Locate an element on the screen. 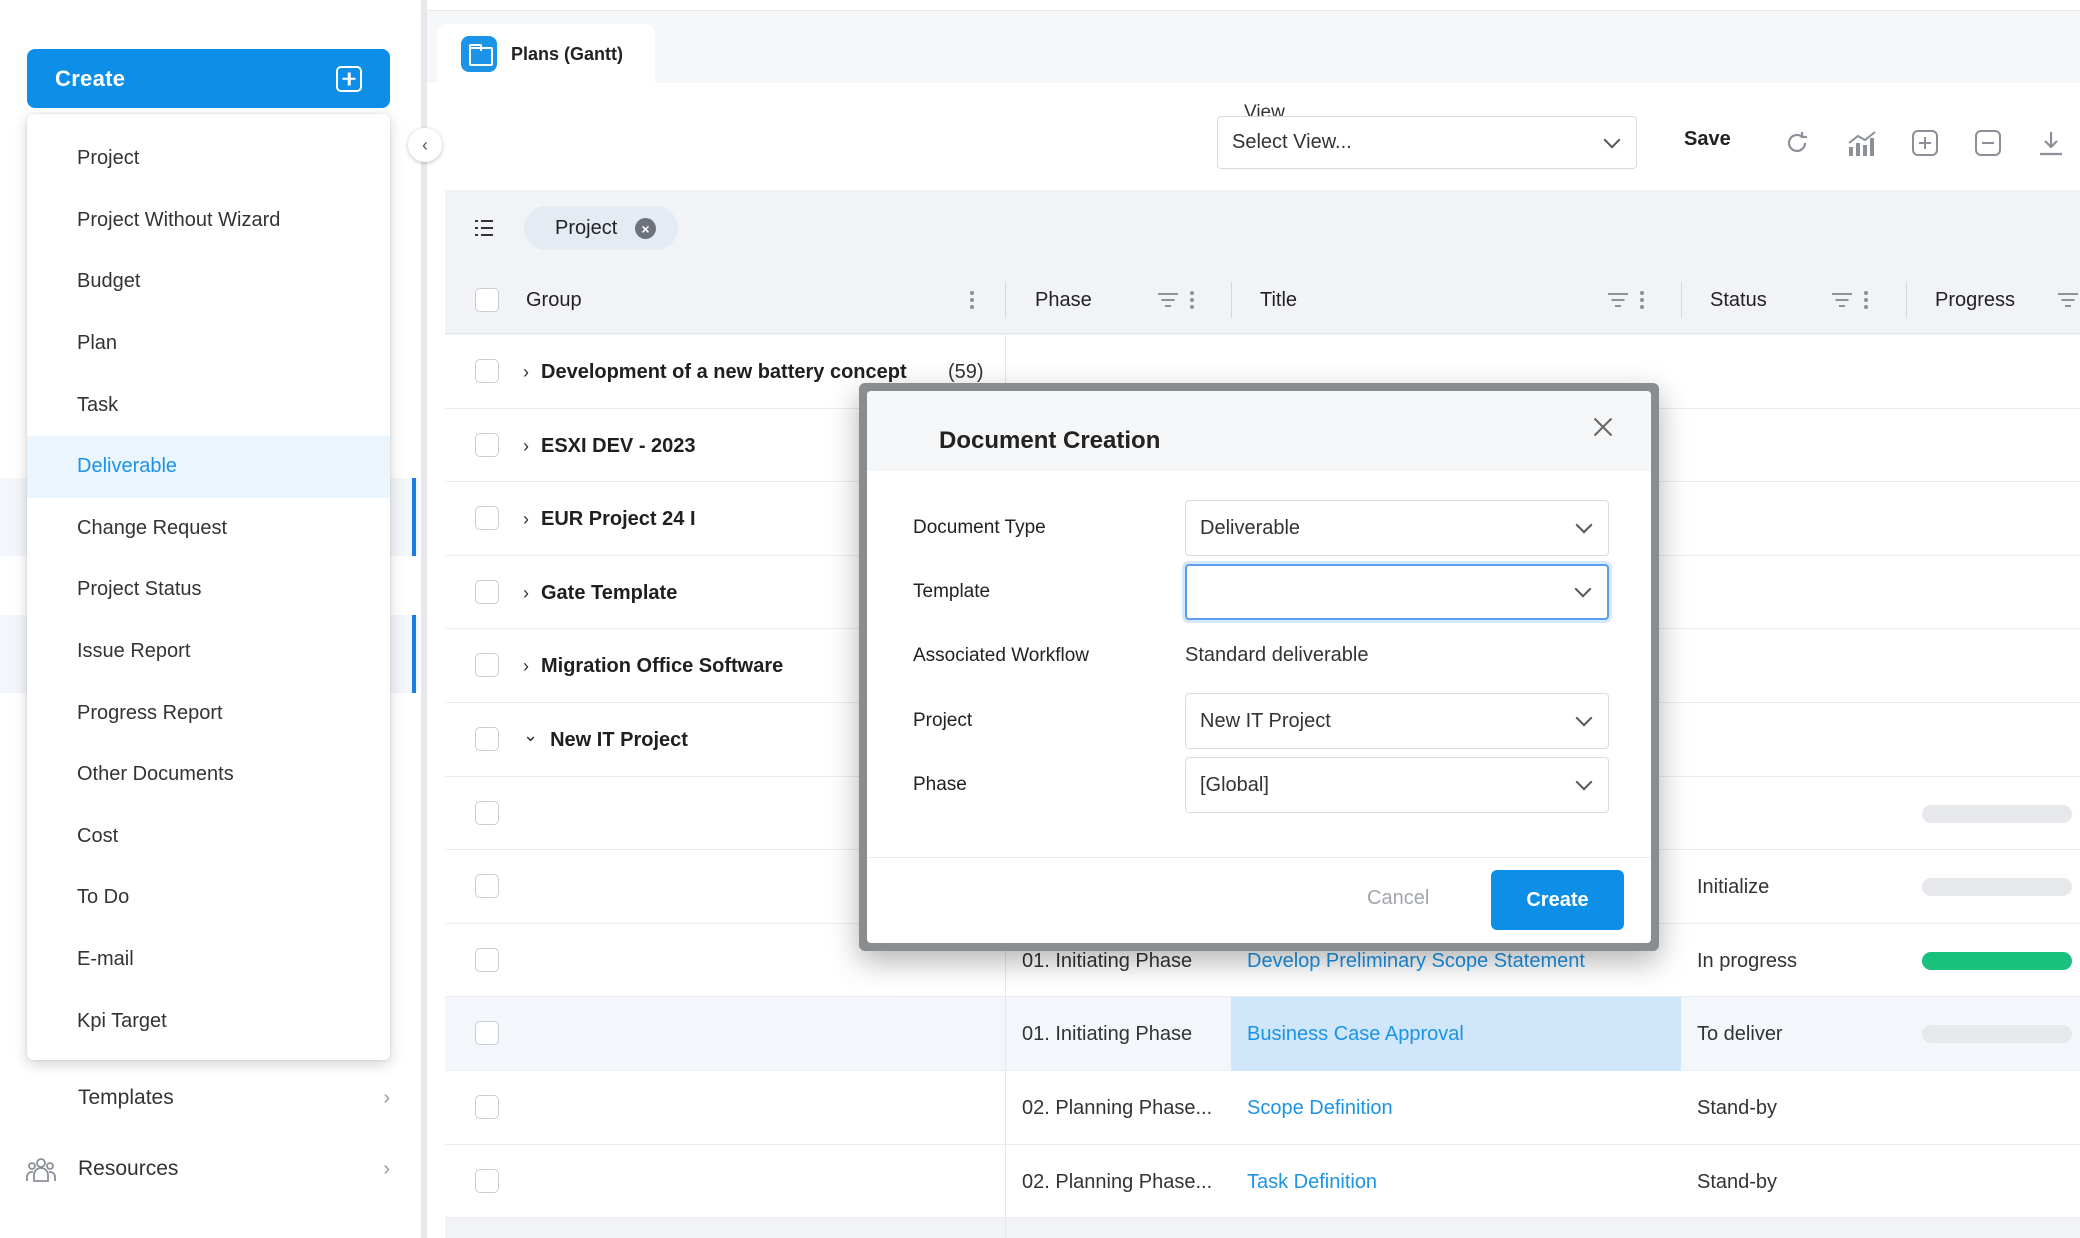 This screenshot has height=1238, width=2080. chevron-down-icon is located at coordinates (1584, 525).